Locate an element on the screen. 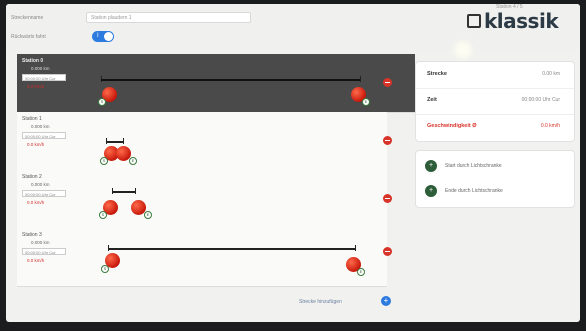  station-name: Station 2 is located at coordinates (32, 177).